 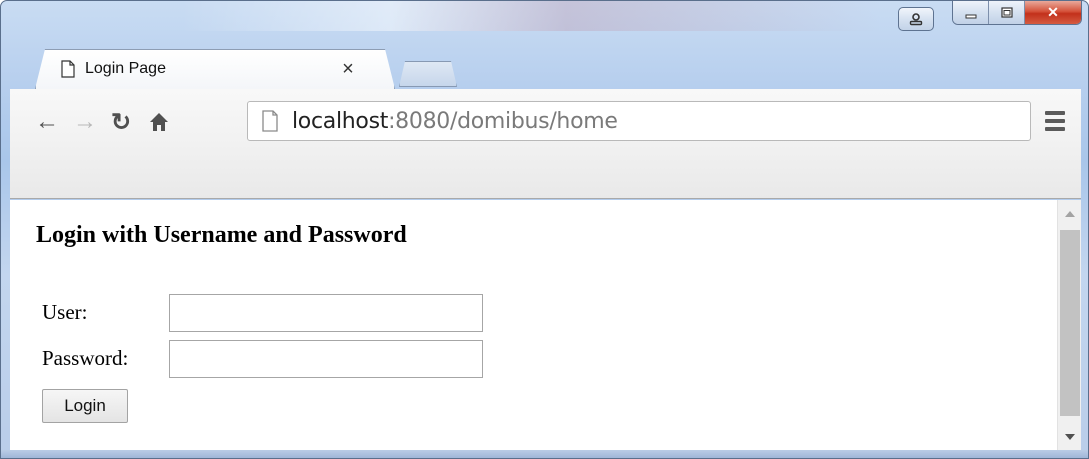 What do you see at coordinates (503, 121) in the screenshot?
I see `url-path: :8080/domibus/home` at bounding box center [503, 121].